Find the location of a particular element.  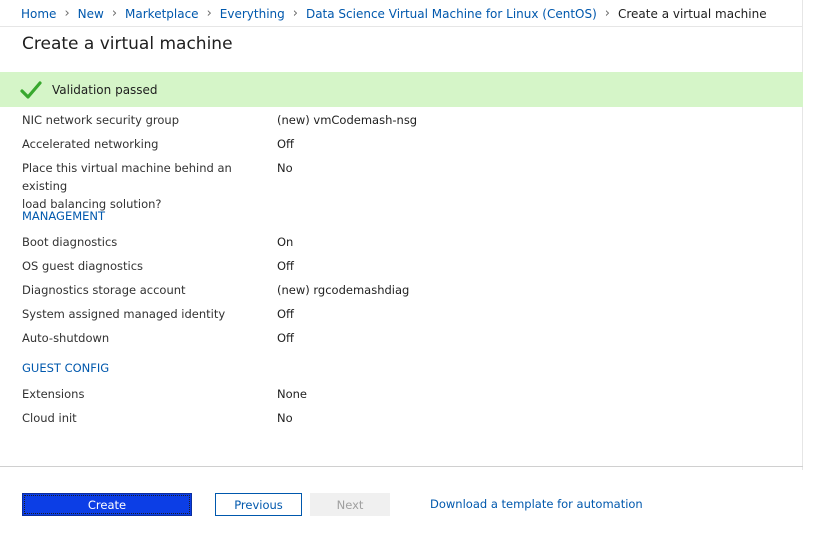

row-label: System assigned managed identity is located at coordinates (124, 314).